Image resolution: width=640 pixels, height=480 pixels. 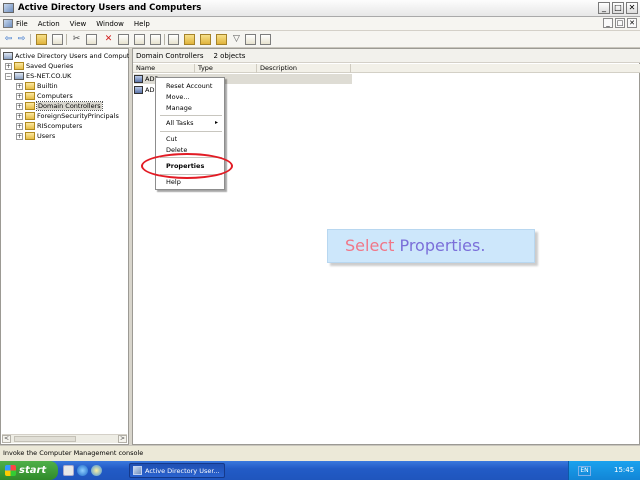 I want to click on menu-item-help: Help, so click(x=173, y=182).